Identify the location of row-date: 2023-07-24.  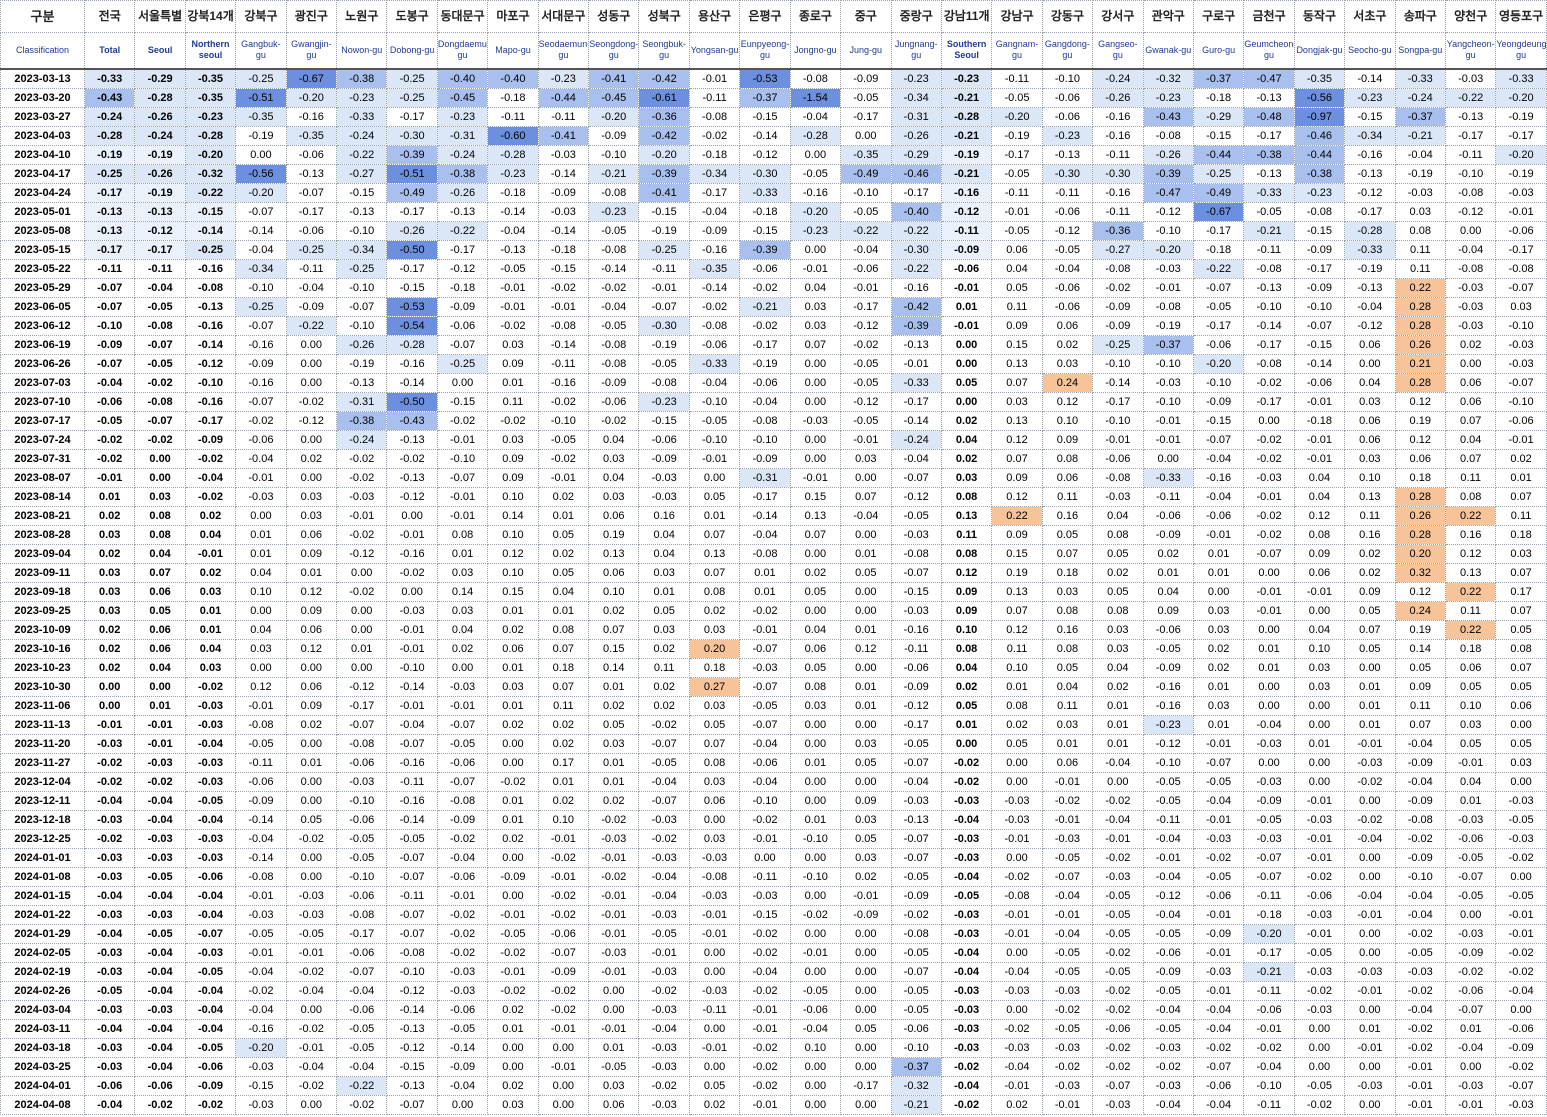
(42, 439).